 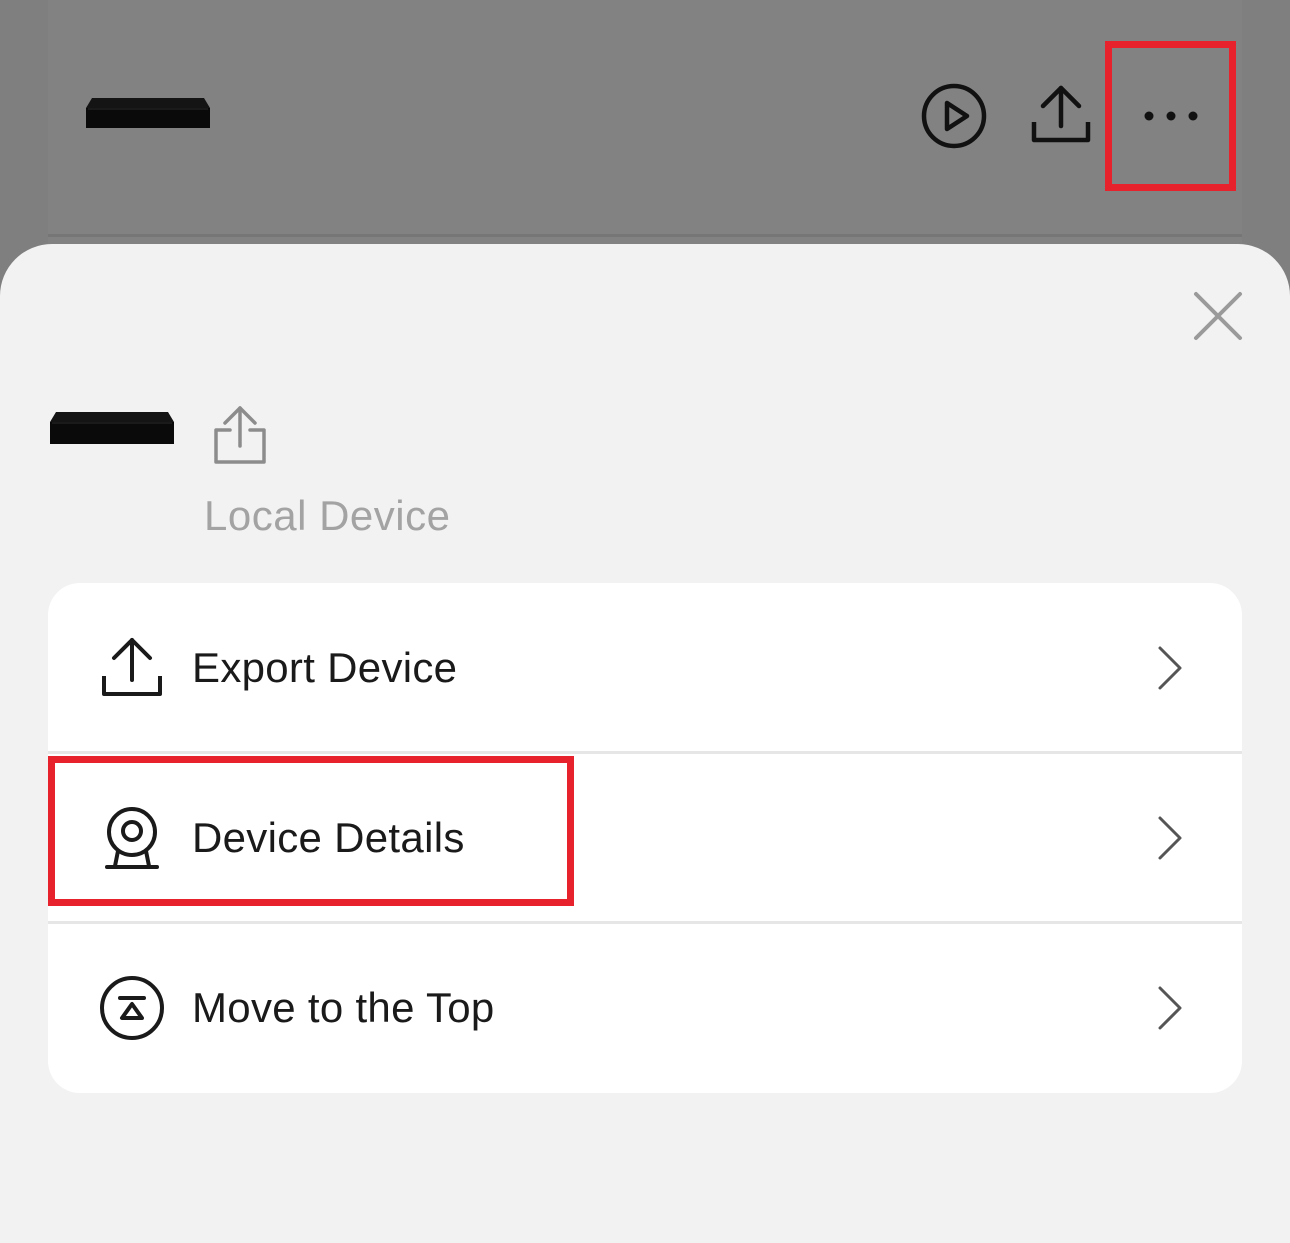 I want to click on menu-item-label: Export Device, so click(x=325, y=667).